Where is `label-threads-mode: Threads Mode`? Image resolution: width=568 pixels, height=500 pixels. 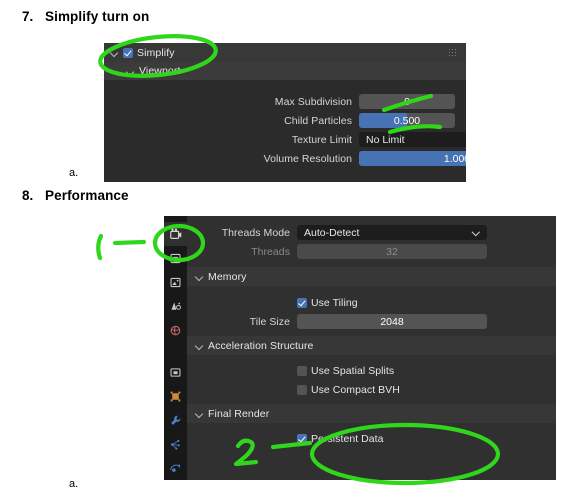 label-threads-mode: Threads Mode is located at coordinates (255, 232).